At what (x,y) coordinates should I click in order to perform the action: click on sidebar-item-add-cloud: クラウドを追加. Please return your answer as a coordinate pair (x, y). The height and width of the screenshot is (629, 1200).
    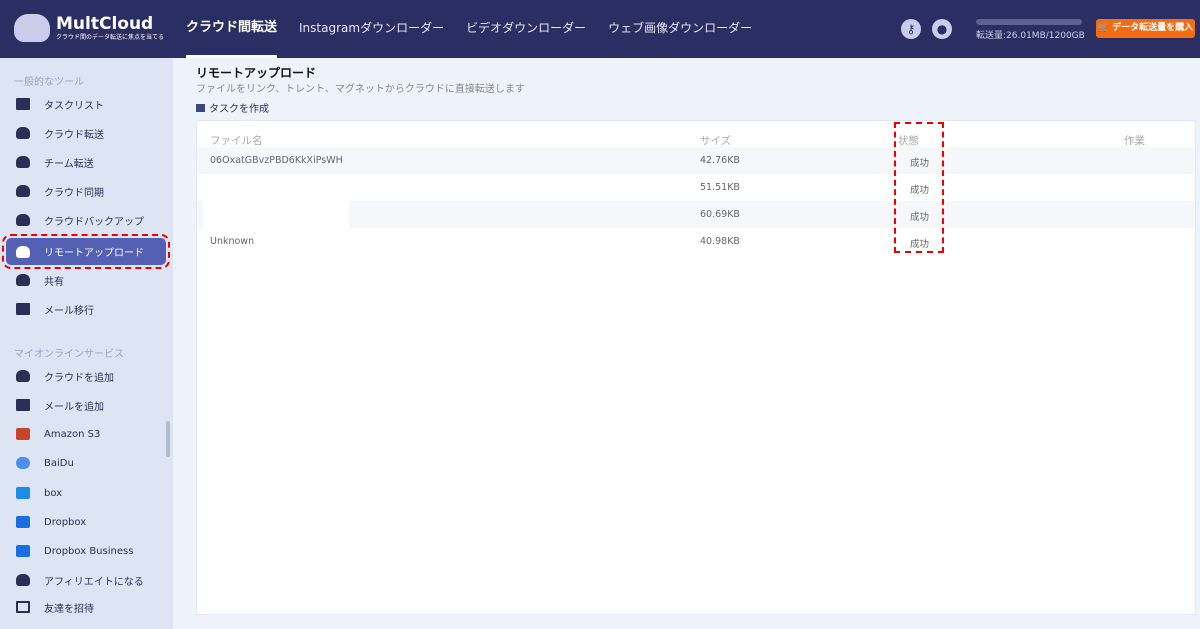
    Looking at the image, I should click on (86, 376).